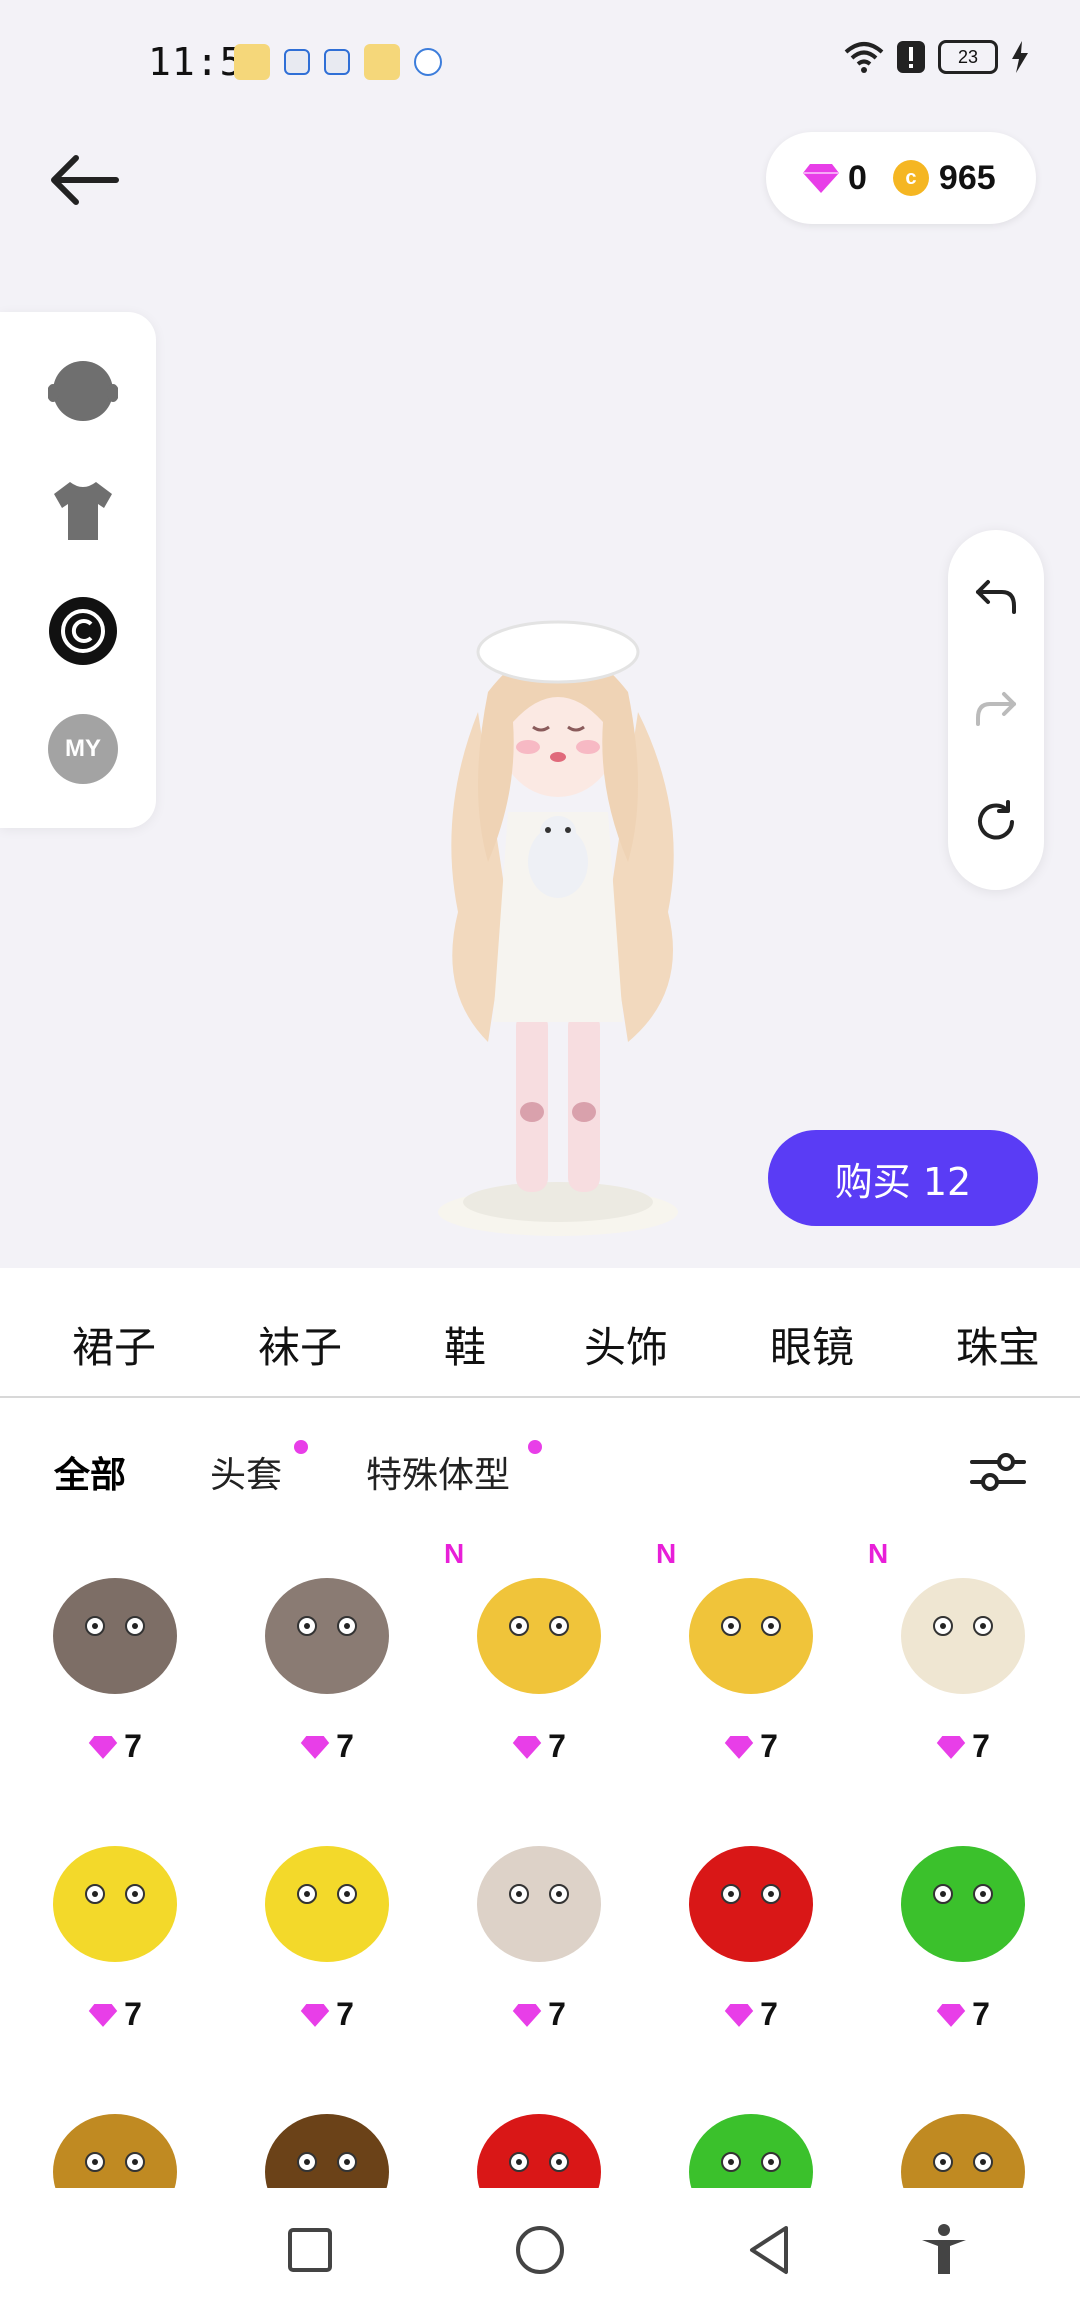  I want to click on filter-icon, so click(998, 1472).